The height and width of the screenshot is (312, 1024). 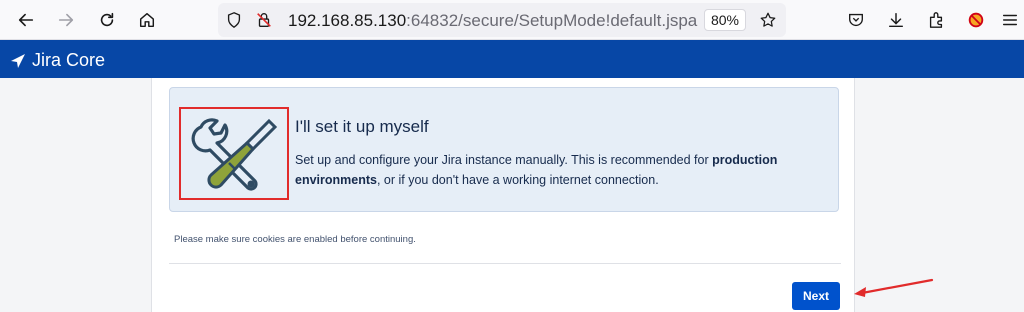 What do you see at coordinates (505, 263) in the screenshot?
I see `divider` at bounding box center [505, 263].